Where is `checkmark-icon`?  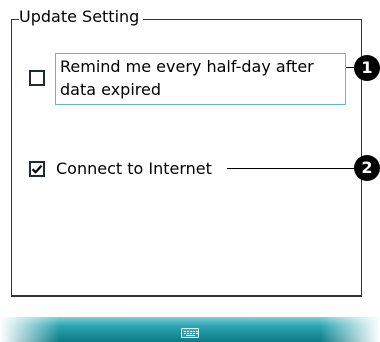 checkmark-icon is located at coordinates (37, 169).